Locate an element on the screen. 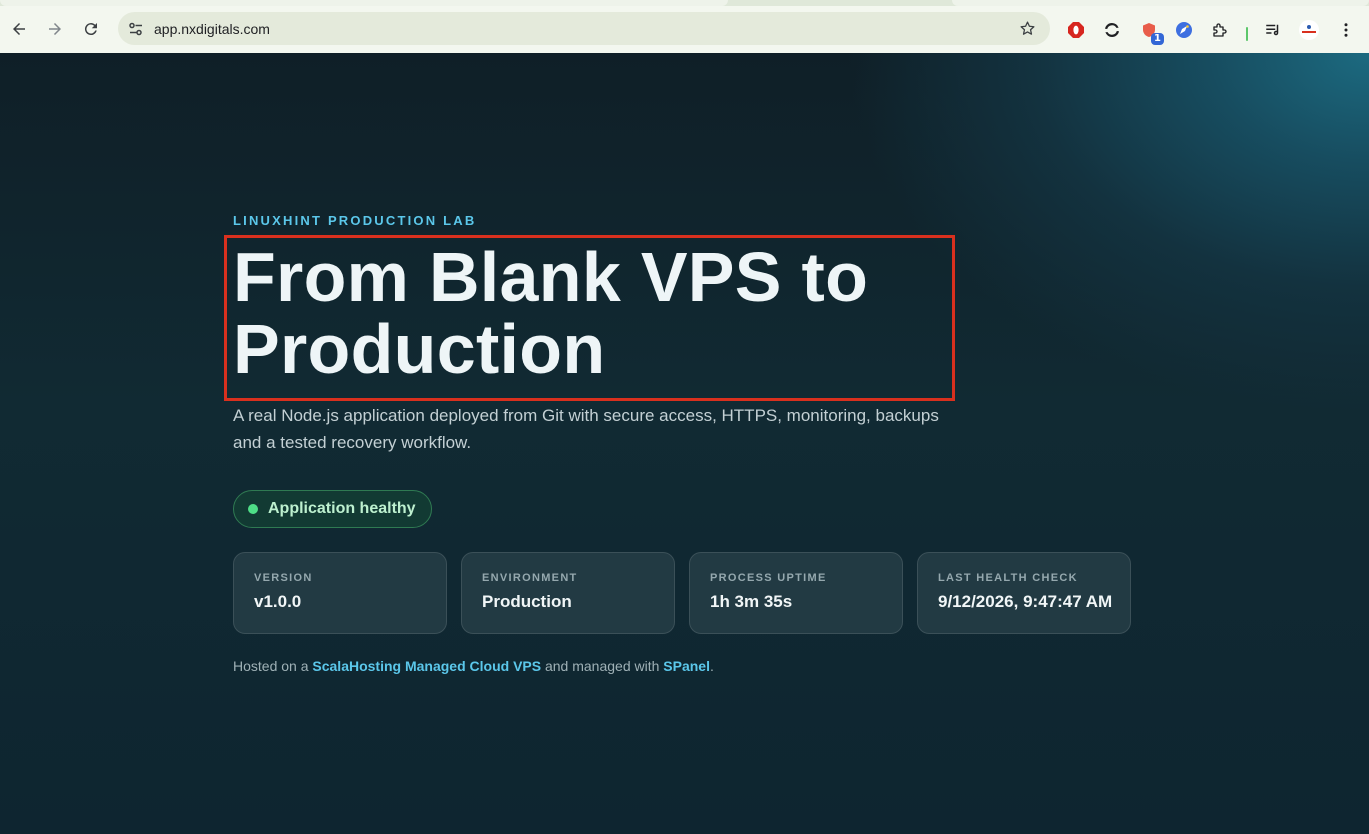 The width and height of the screenshot is (1369, 834). hosting-note-prefix: Hosted on a is located at coordinates (273, 666).